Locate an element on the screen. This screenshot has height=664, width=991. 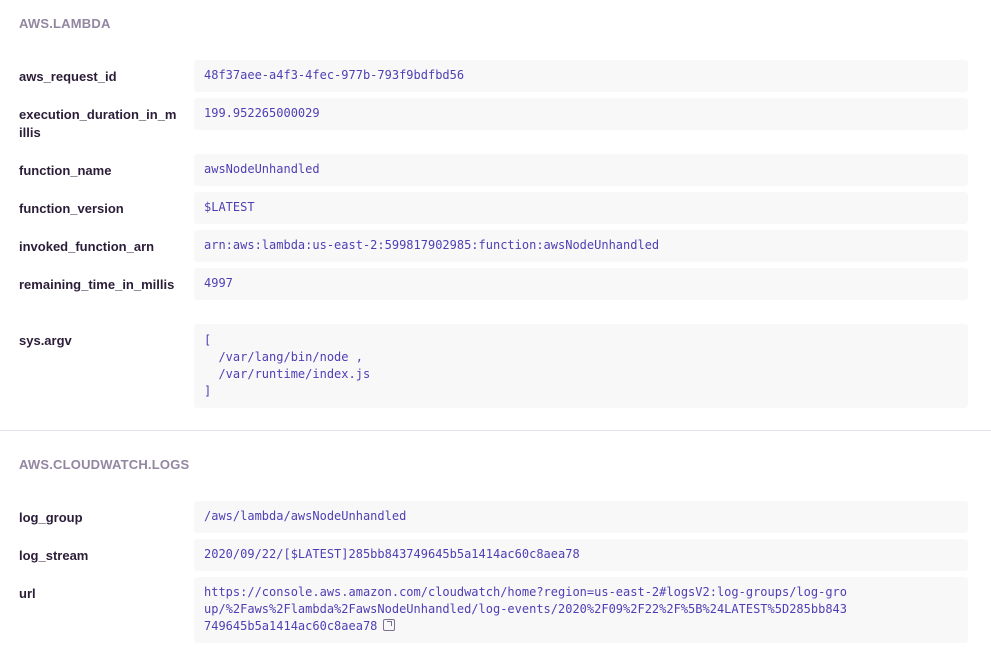
context-value: 199.952265000029 is located at coordinates (581, 114).